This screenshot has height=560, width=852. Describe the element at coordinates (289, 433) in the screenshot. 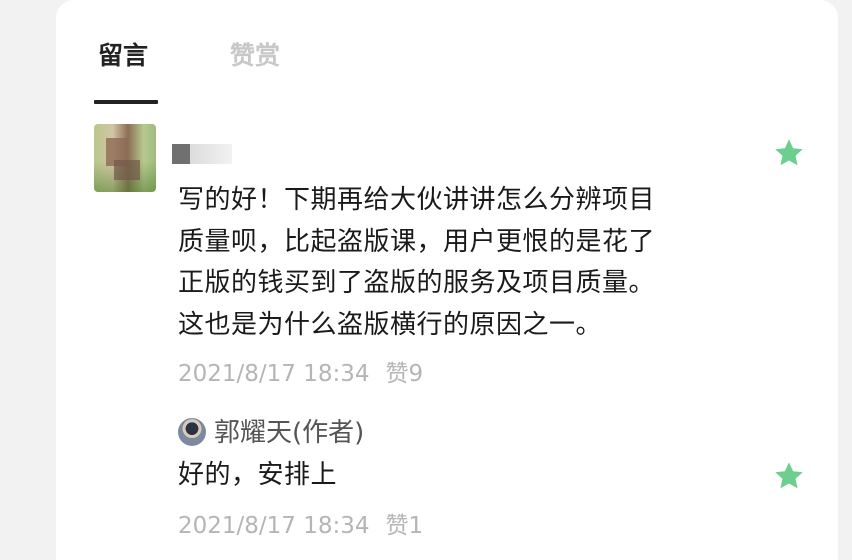

I see `reply-author-name: 郭耀天(作者)` at that location.